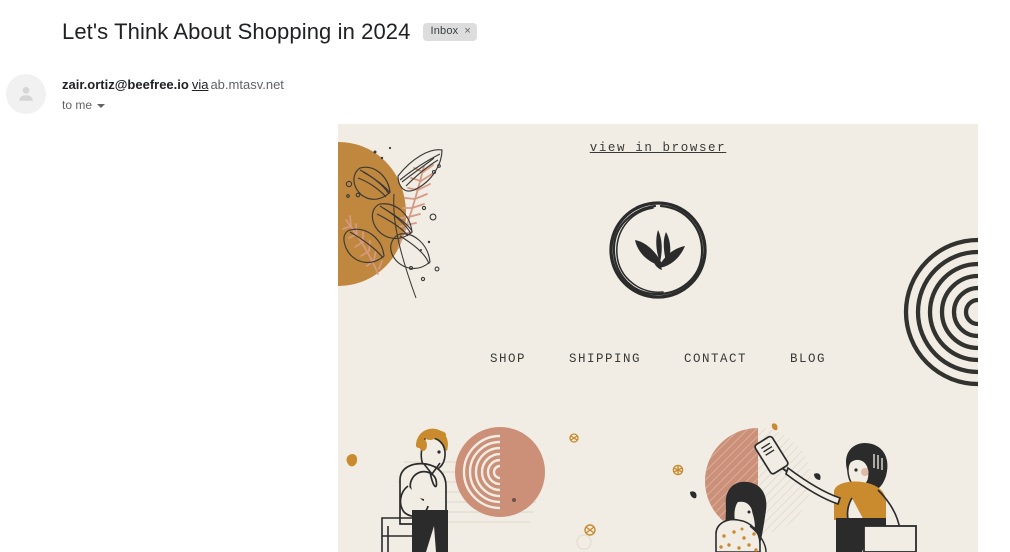 The image size is (1010, 552). What do you see at coordinates (467, 31) in the screenshot?
I see `close-icon: ×` at bounding box center [467, 31].